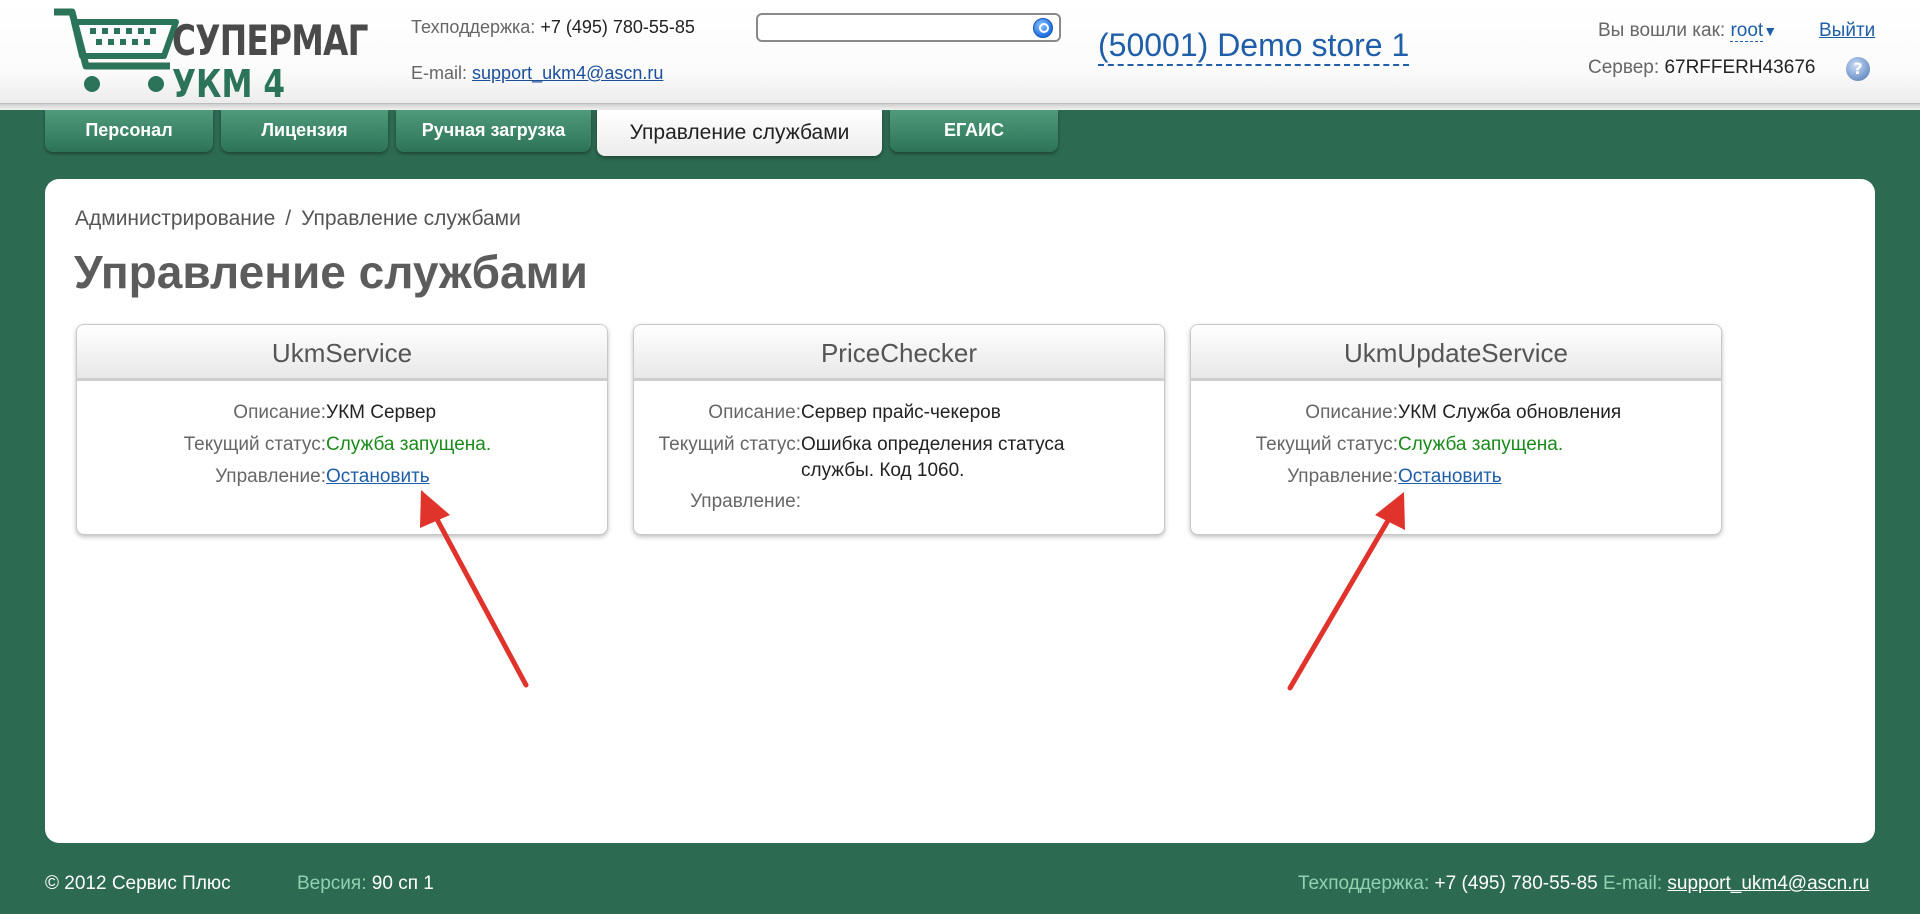  Describe the element at coordinates (304, 131) in the screenshot. I see `tab-license: Лицензия` at that location.